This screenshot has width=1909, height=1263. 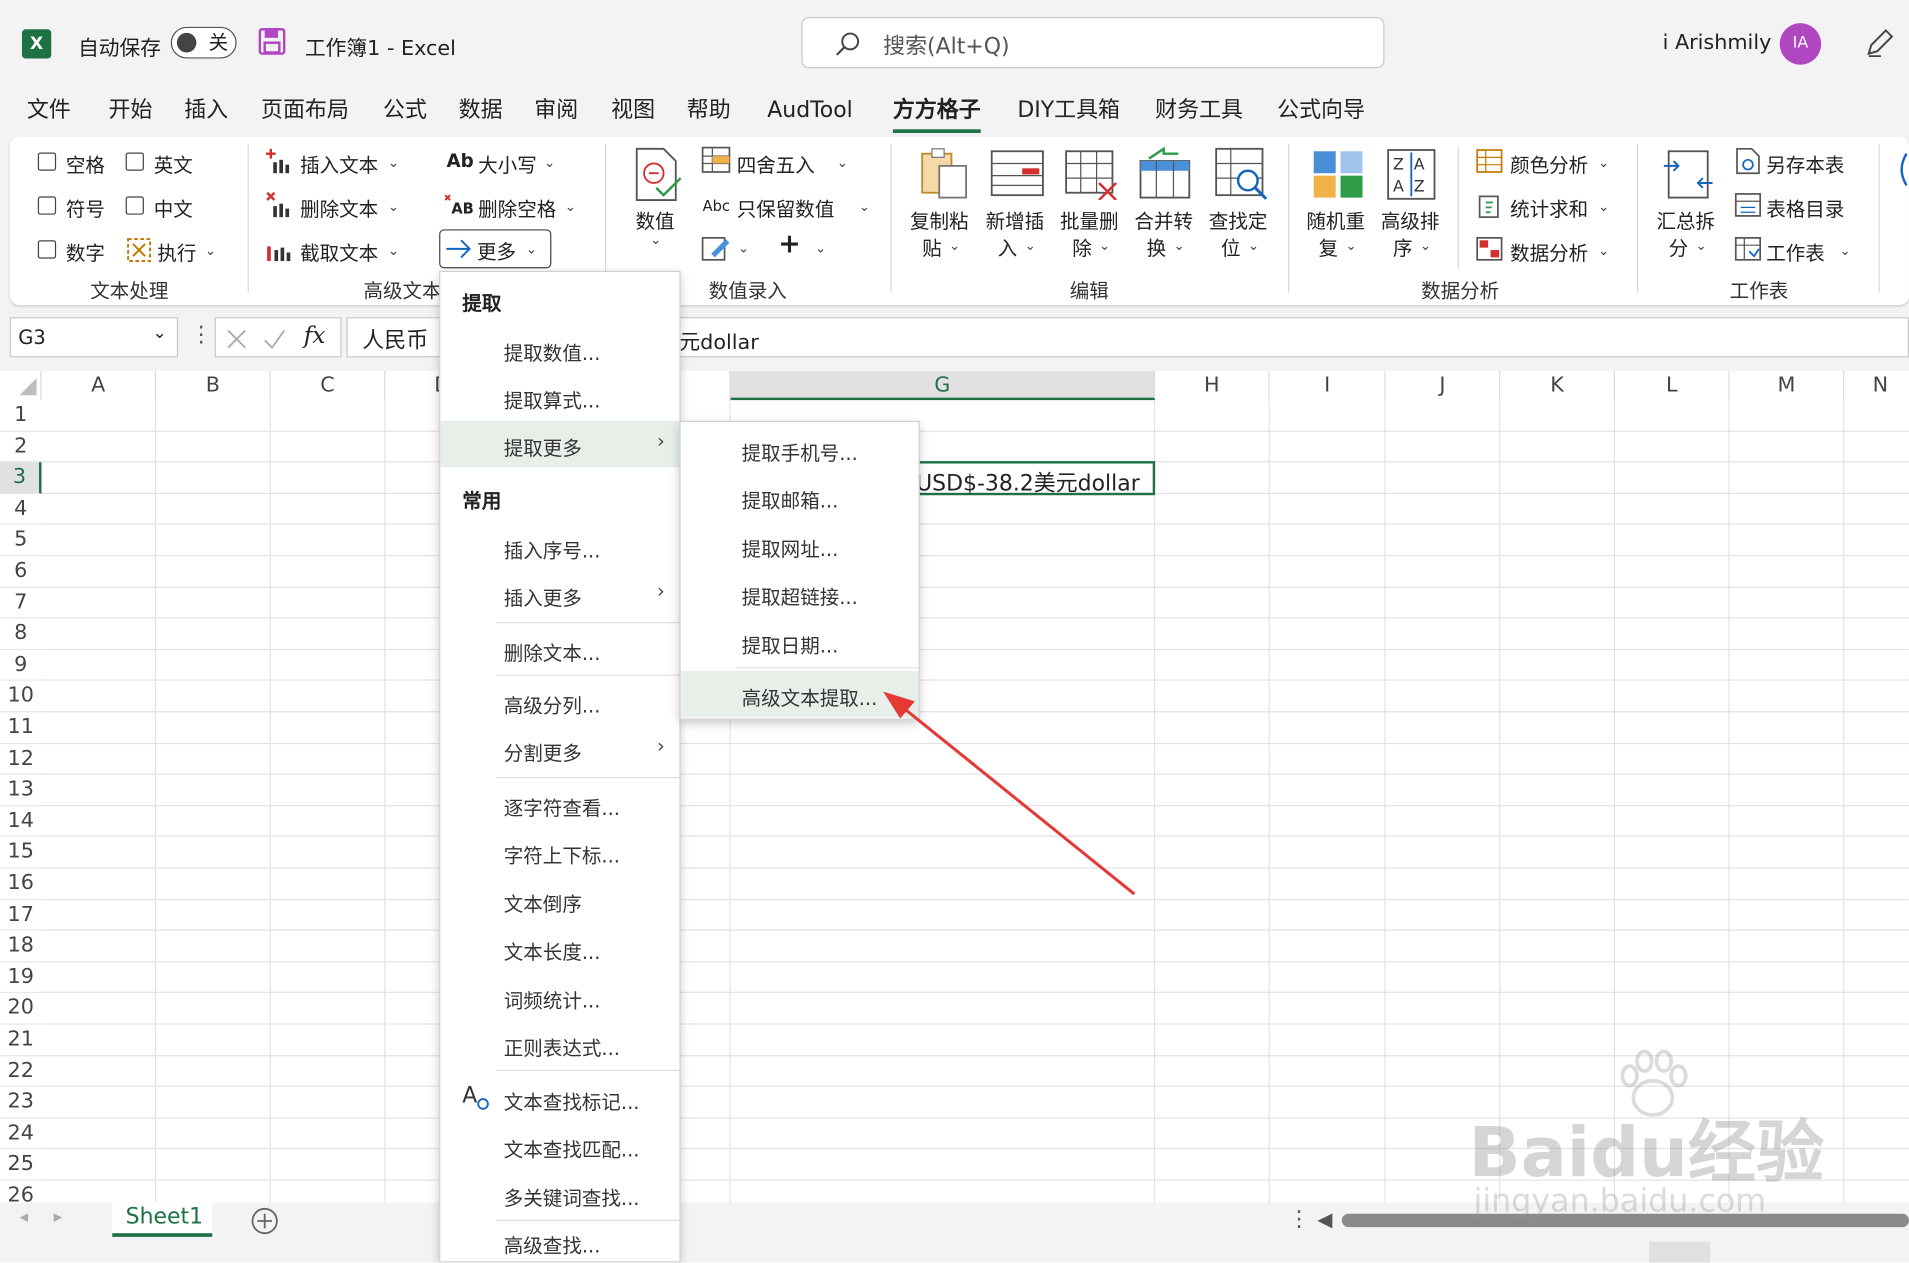 What do you see at coordinates (715, 247) in the screenshot?
I see `edit-cell-icon` at bounding box center [715, 247].